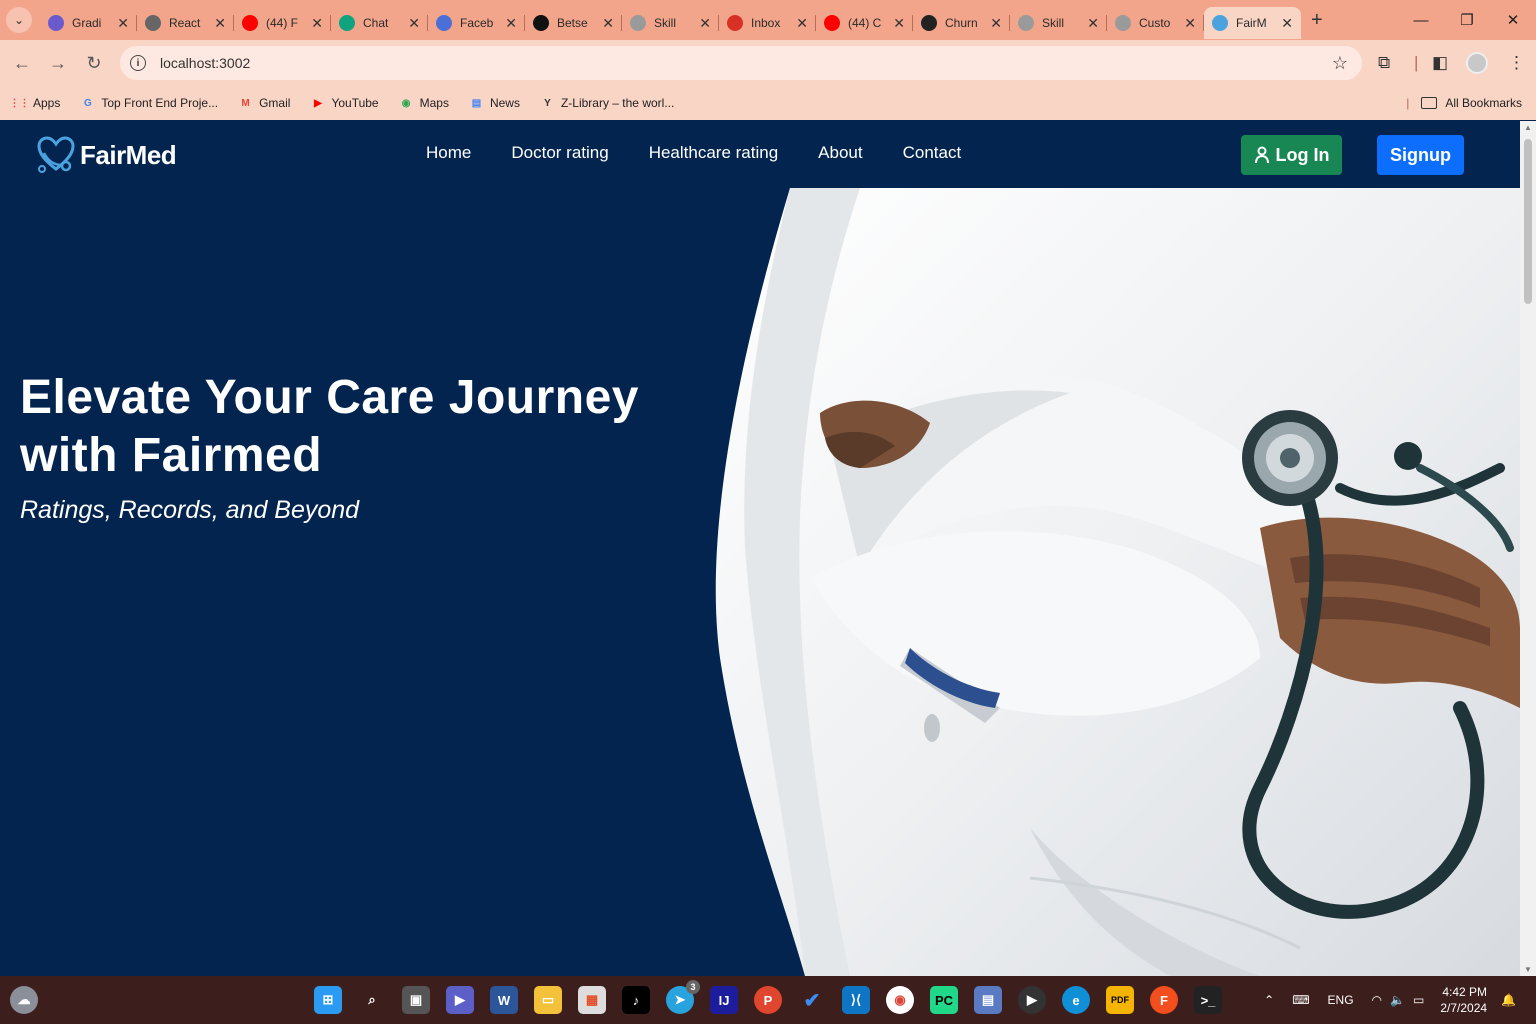 This screenshot has width=1536, height=1024. What do you see at coordinates (812, 1000) in the screenshot?
I see `todo-icon: ✔` at bounding box center [812, 1000].